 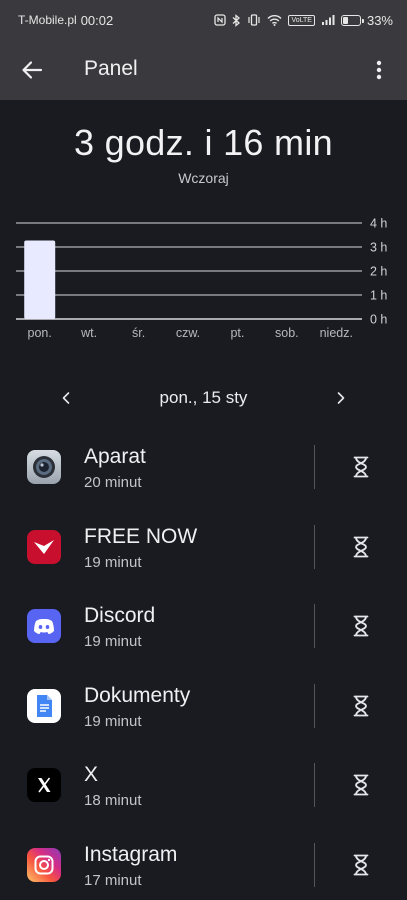 What do you see at coordinates (97, 20) in the screenshot?
I see `clock: 00:02` at bounding box center [97, 20].